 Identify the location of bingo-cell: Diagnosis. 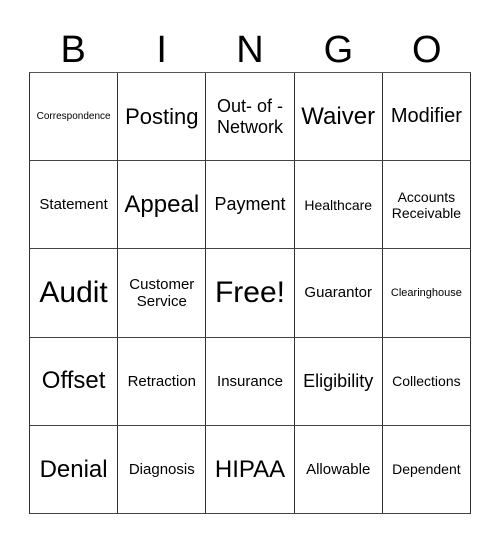
(162, 469).